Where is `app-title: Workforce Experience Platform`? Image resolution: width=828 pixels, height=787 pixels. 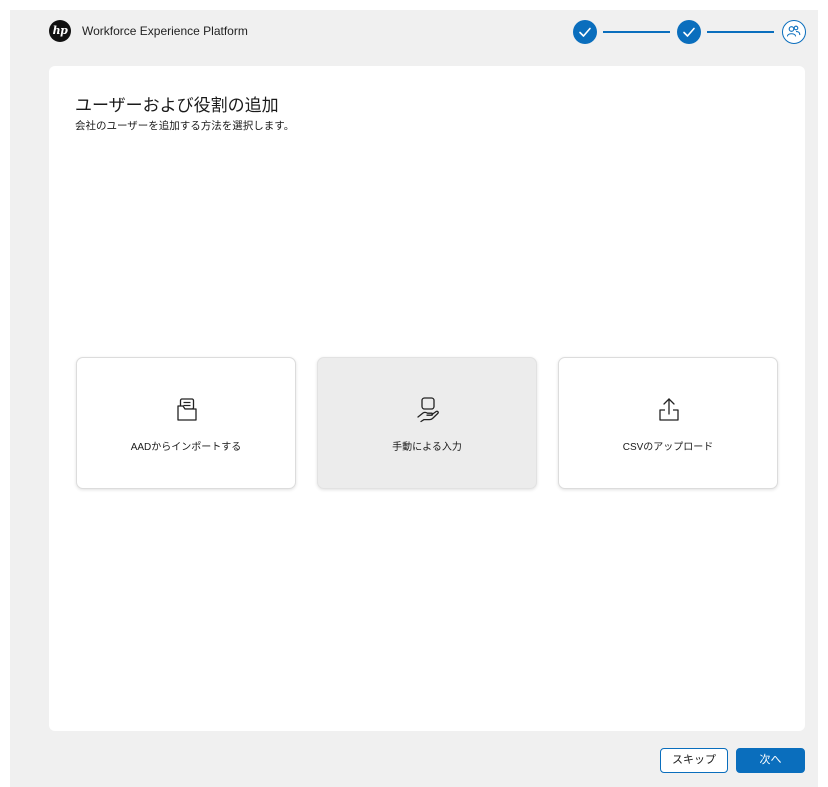 app-title: Workforce Experience Platform is located at coordinates (165, 31).